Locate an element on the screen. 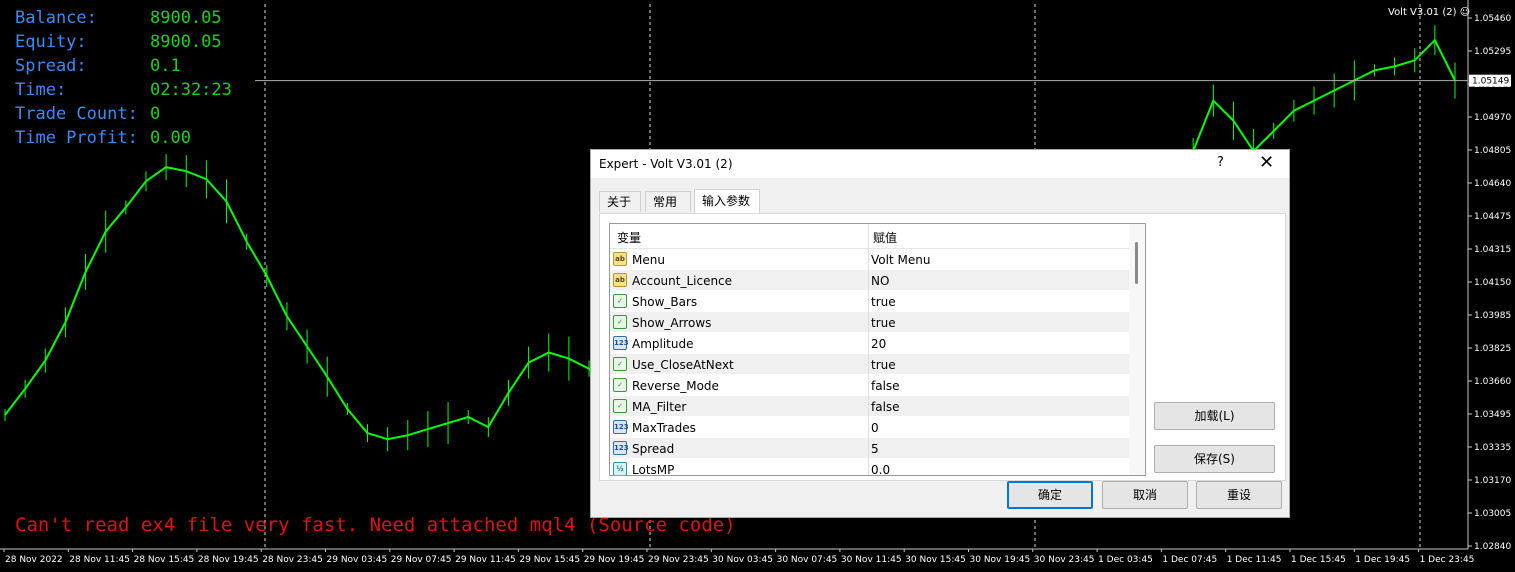 The height and width of the screenshot is (572, 1515). parameter-row: ✓ Reverse_Mode false is located at coordinates (877, 385).